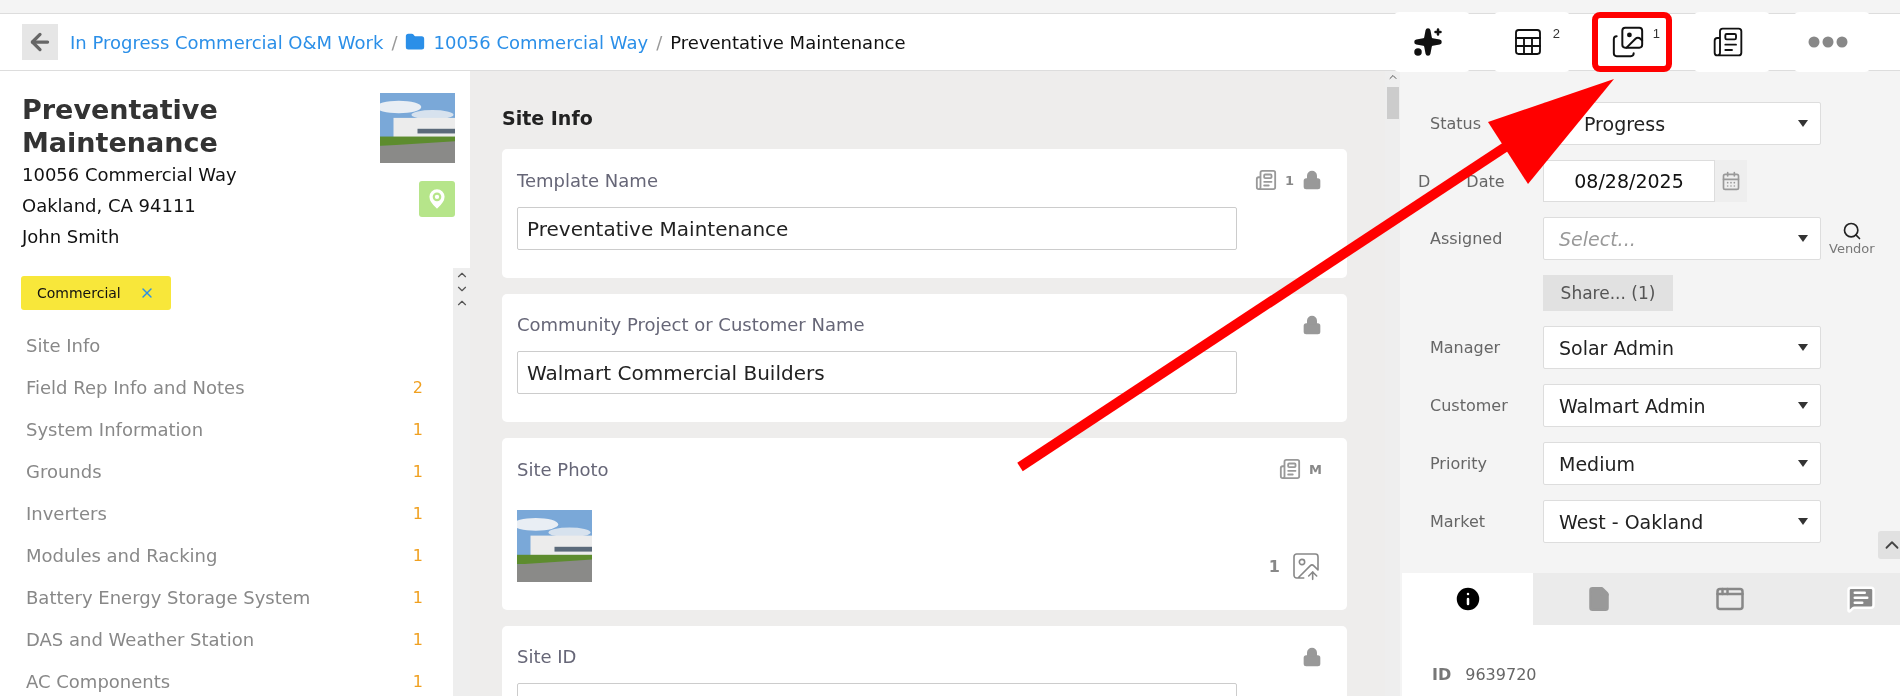 The image size is (1900, 696). I want to click on address-line: Oakland, CA 94111, so click(109, 206).